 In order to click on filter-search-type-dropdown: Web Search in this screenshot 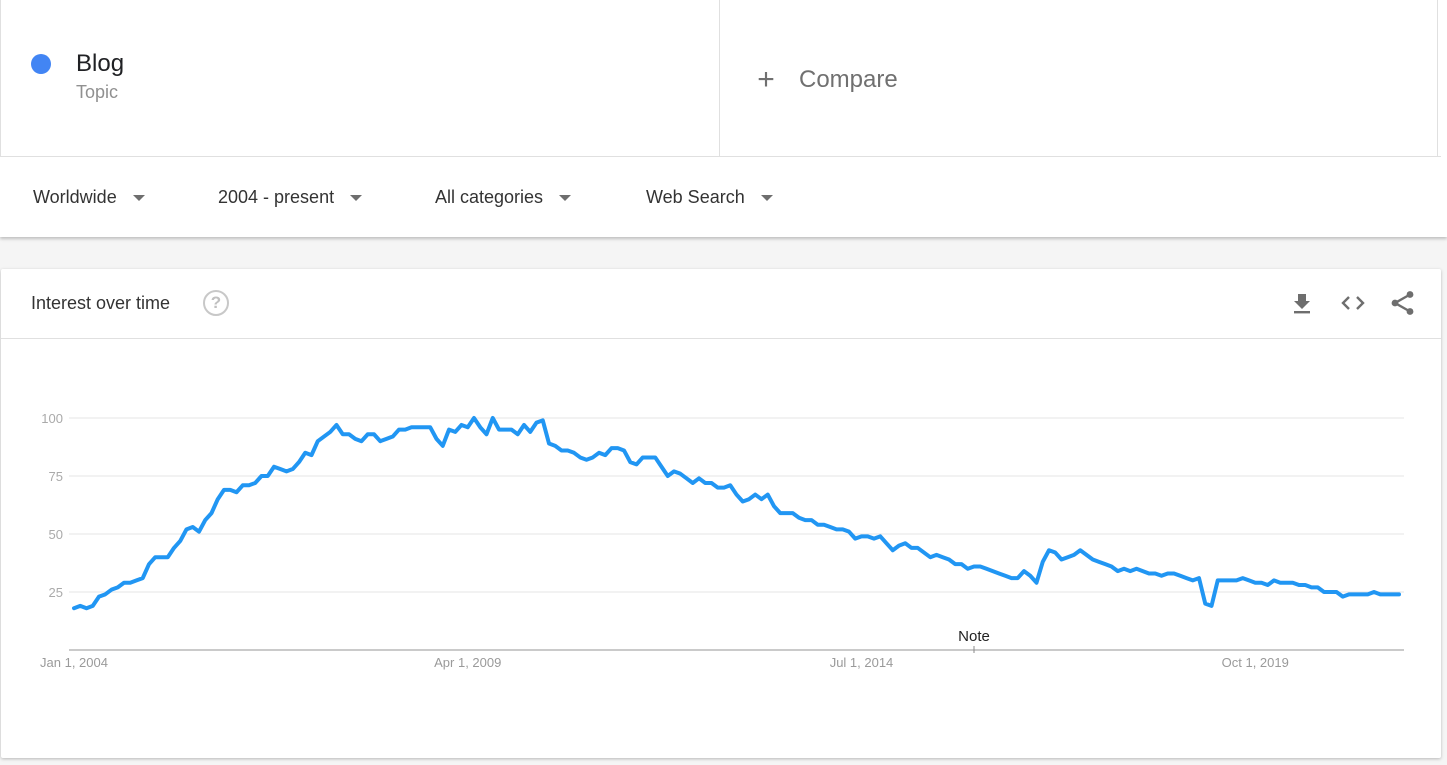, I will do `click(709, 197)`.